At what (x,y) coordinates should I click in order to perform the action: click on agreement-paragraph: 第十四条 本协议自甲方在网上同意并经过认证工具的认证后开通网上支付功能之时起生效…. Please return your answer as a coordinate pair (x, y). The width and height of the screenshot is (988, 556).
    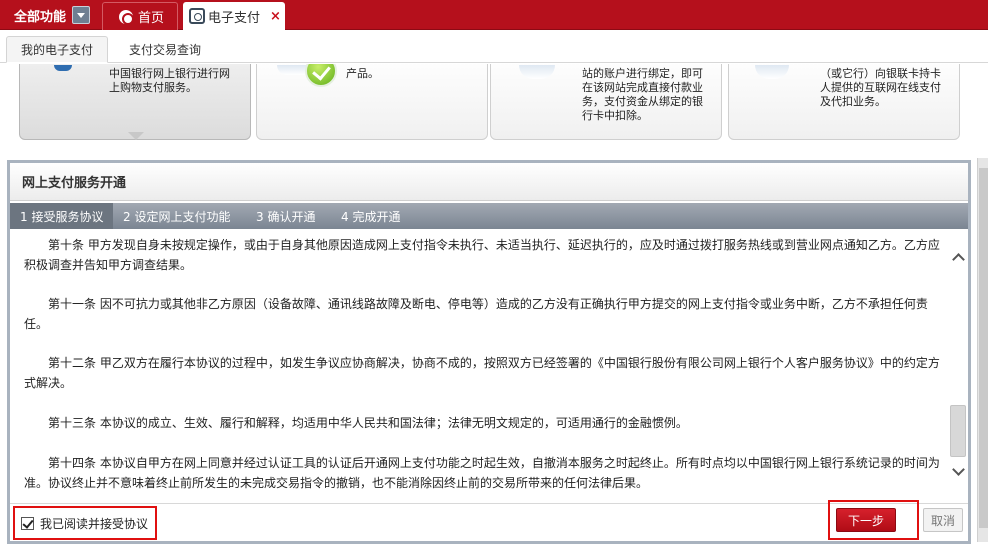
    Looking at the image, I should click on (482, 473).